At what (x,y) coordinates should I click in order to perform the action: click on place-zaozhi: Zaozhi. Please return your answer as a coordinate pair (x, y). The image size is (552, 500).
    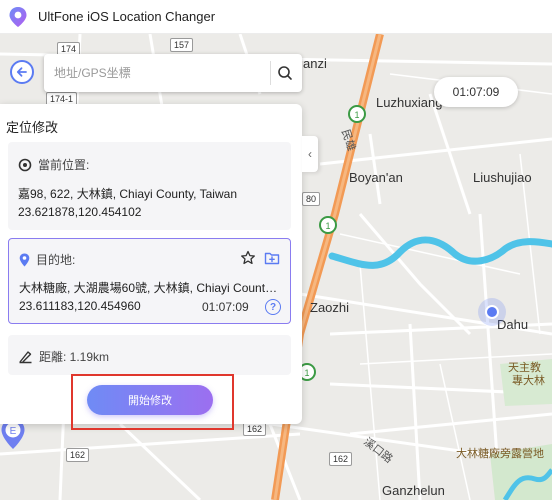
    Looking at the image, I should click on (330, 307).